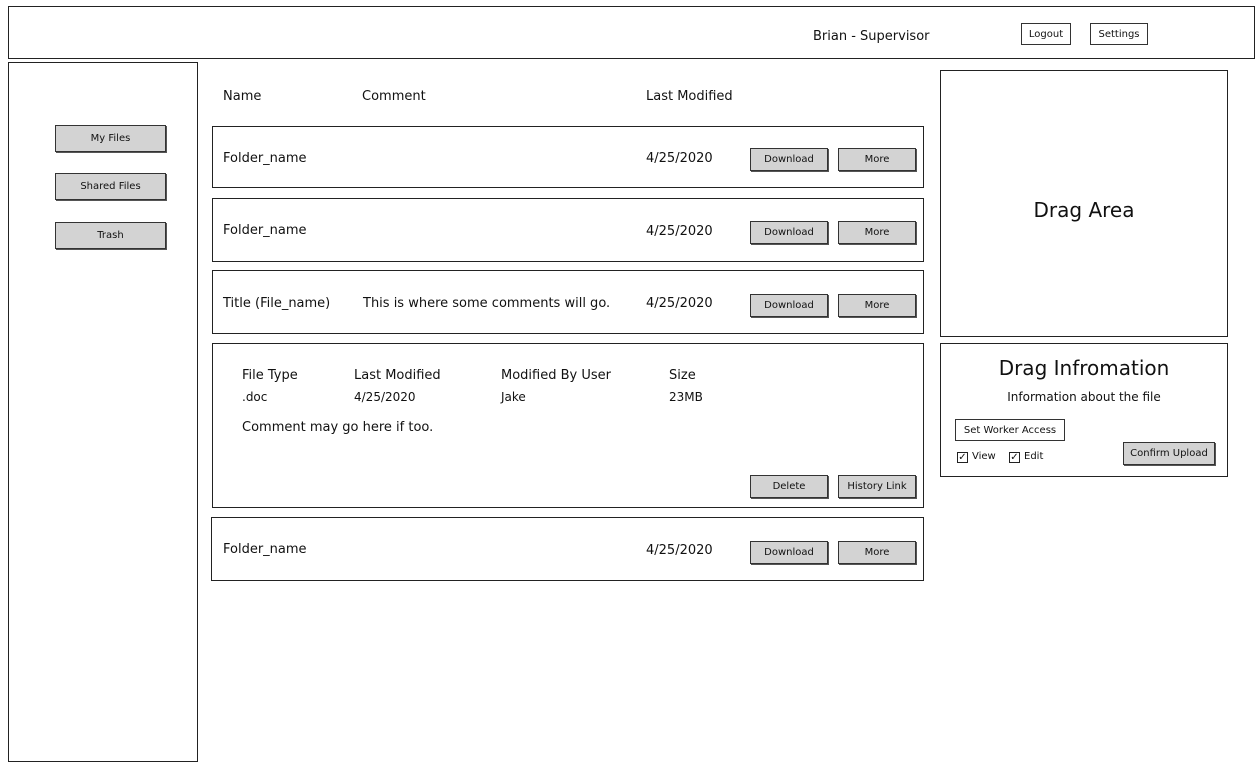 Image resolution: width=1257 pixels, height=762 pixels. What do you see at coordinates (242, 96) in the screenshot?
I see `column-header-name: Name` at bounding box center [242, 96].